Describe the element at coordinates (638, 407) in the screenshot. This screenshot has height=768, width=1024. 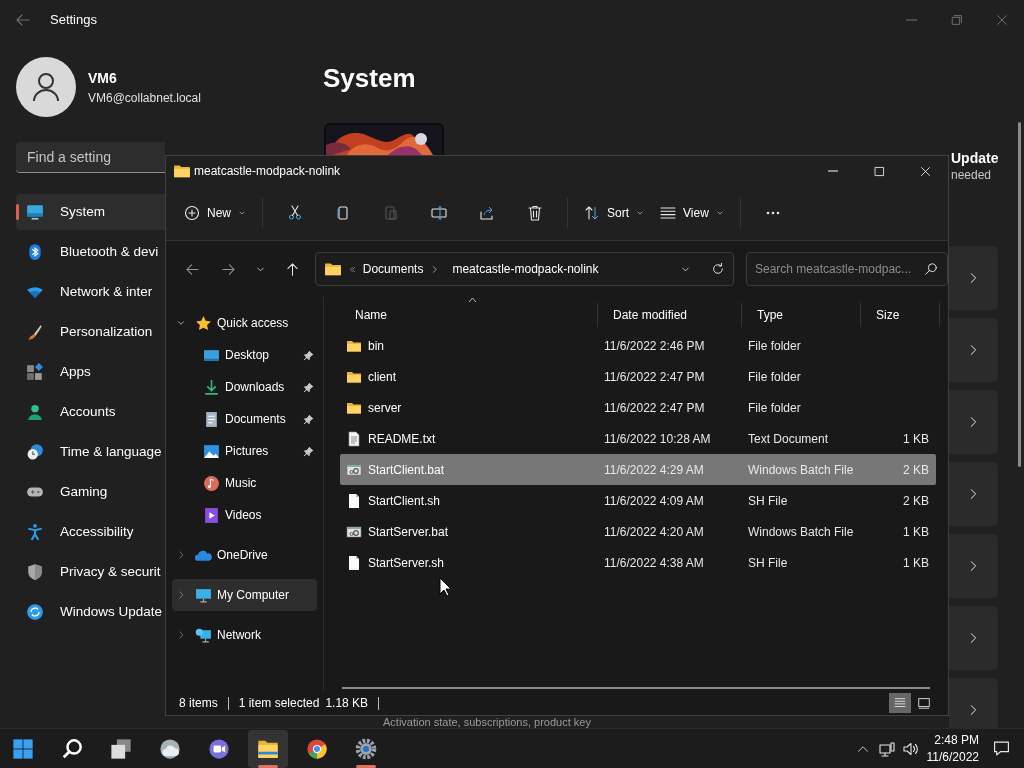
I see `file-row: server 11/6/2022 2:47 PM File folder` at that location.